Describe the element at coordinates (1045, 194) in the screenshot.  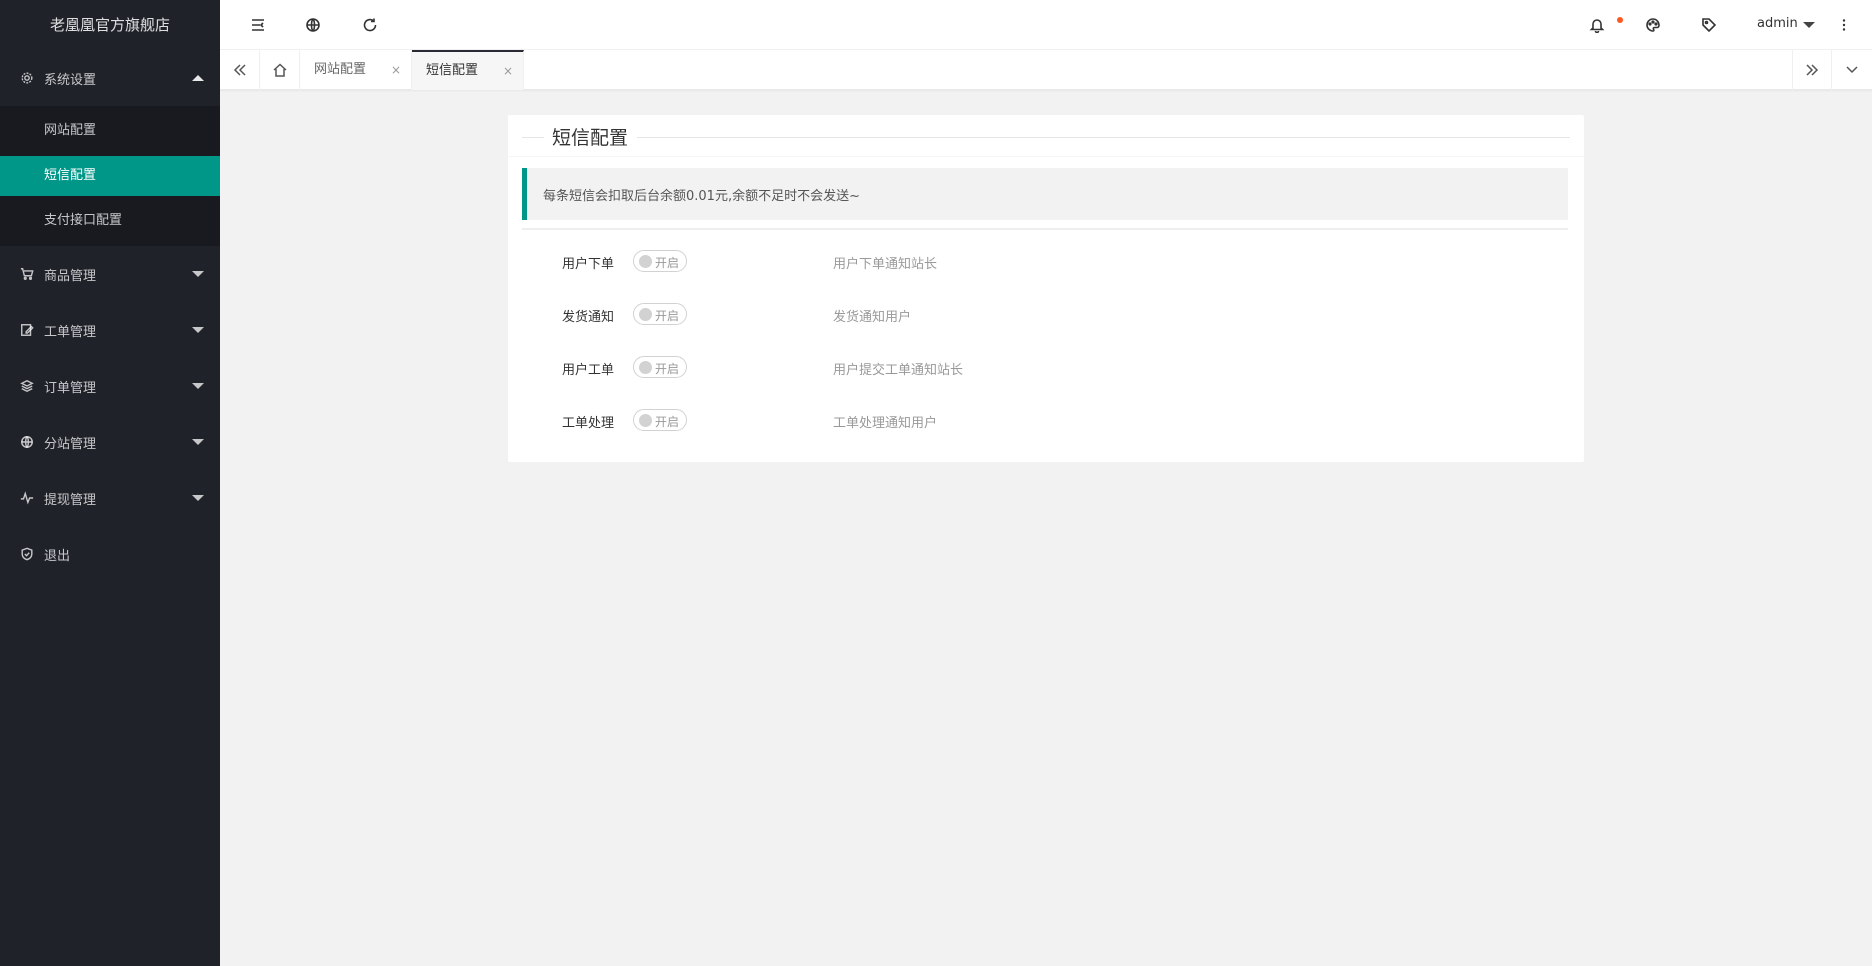
I see `notice-blockquote: 每条短信会扣取后台余额0.01元,余额不足时不会发送~` at that location.